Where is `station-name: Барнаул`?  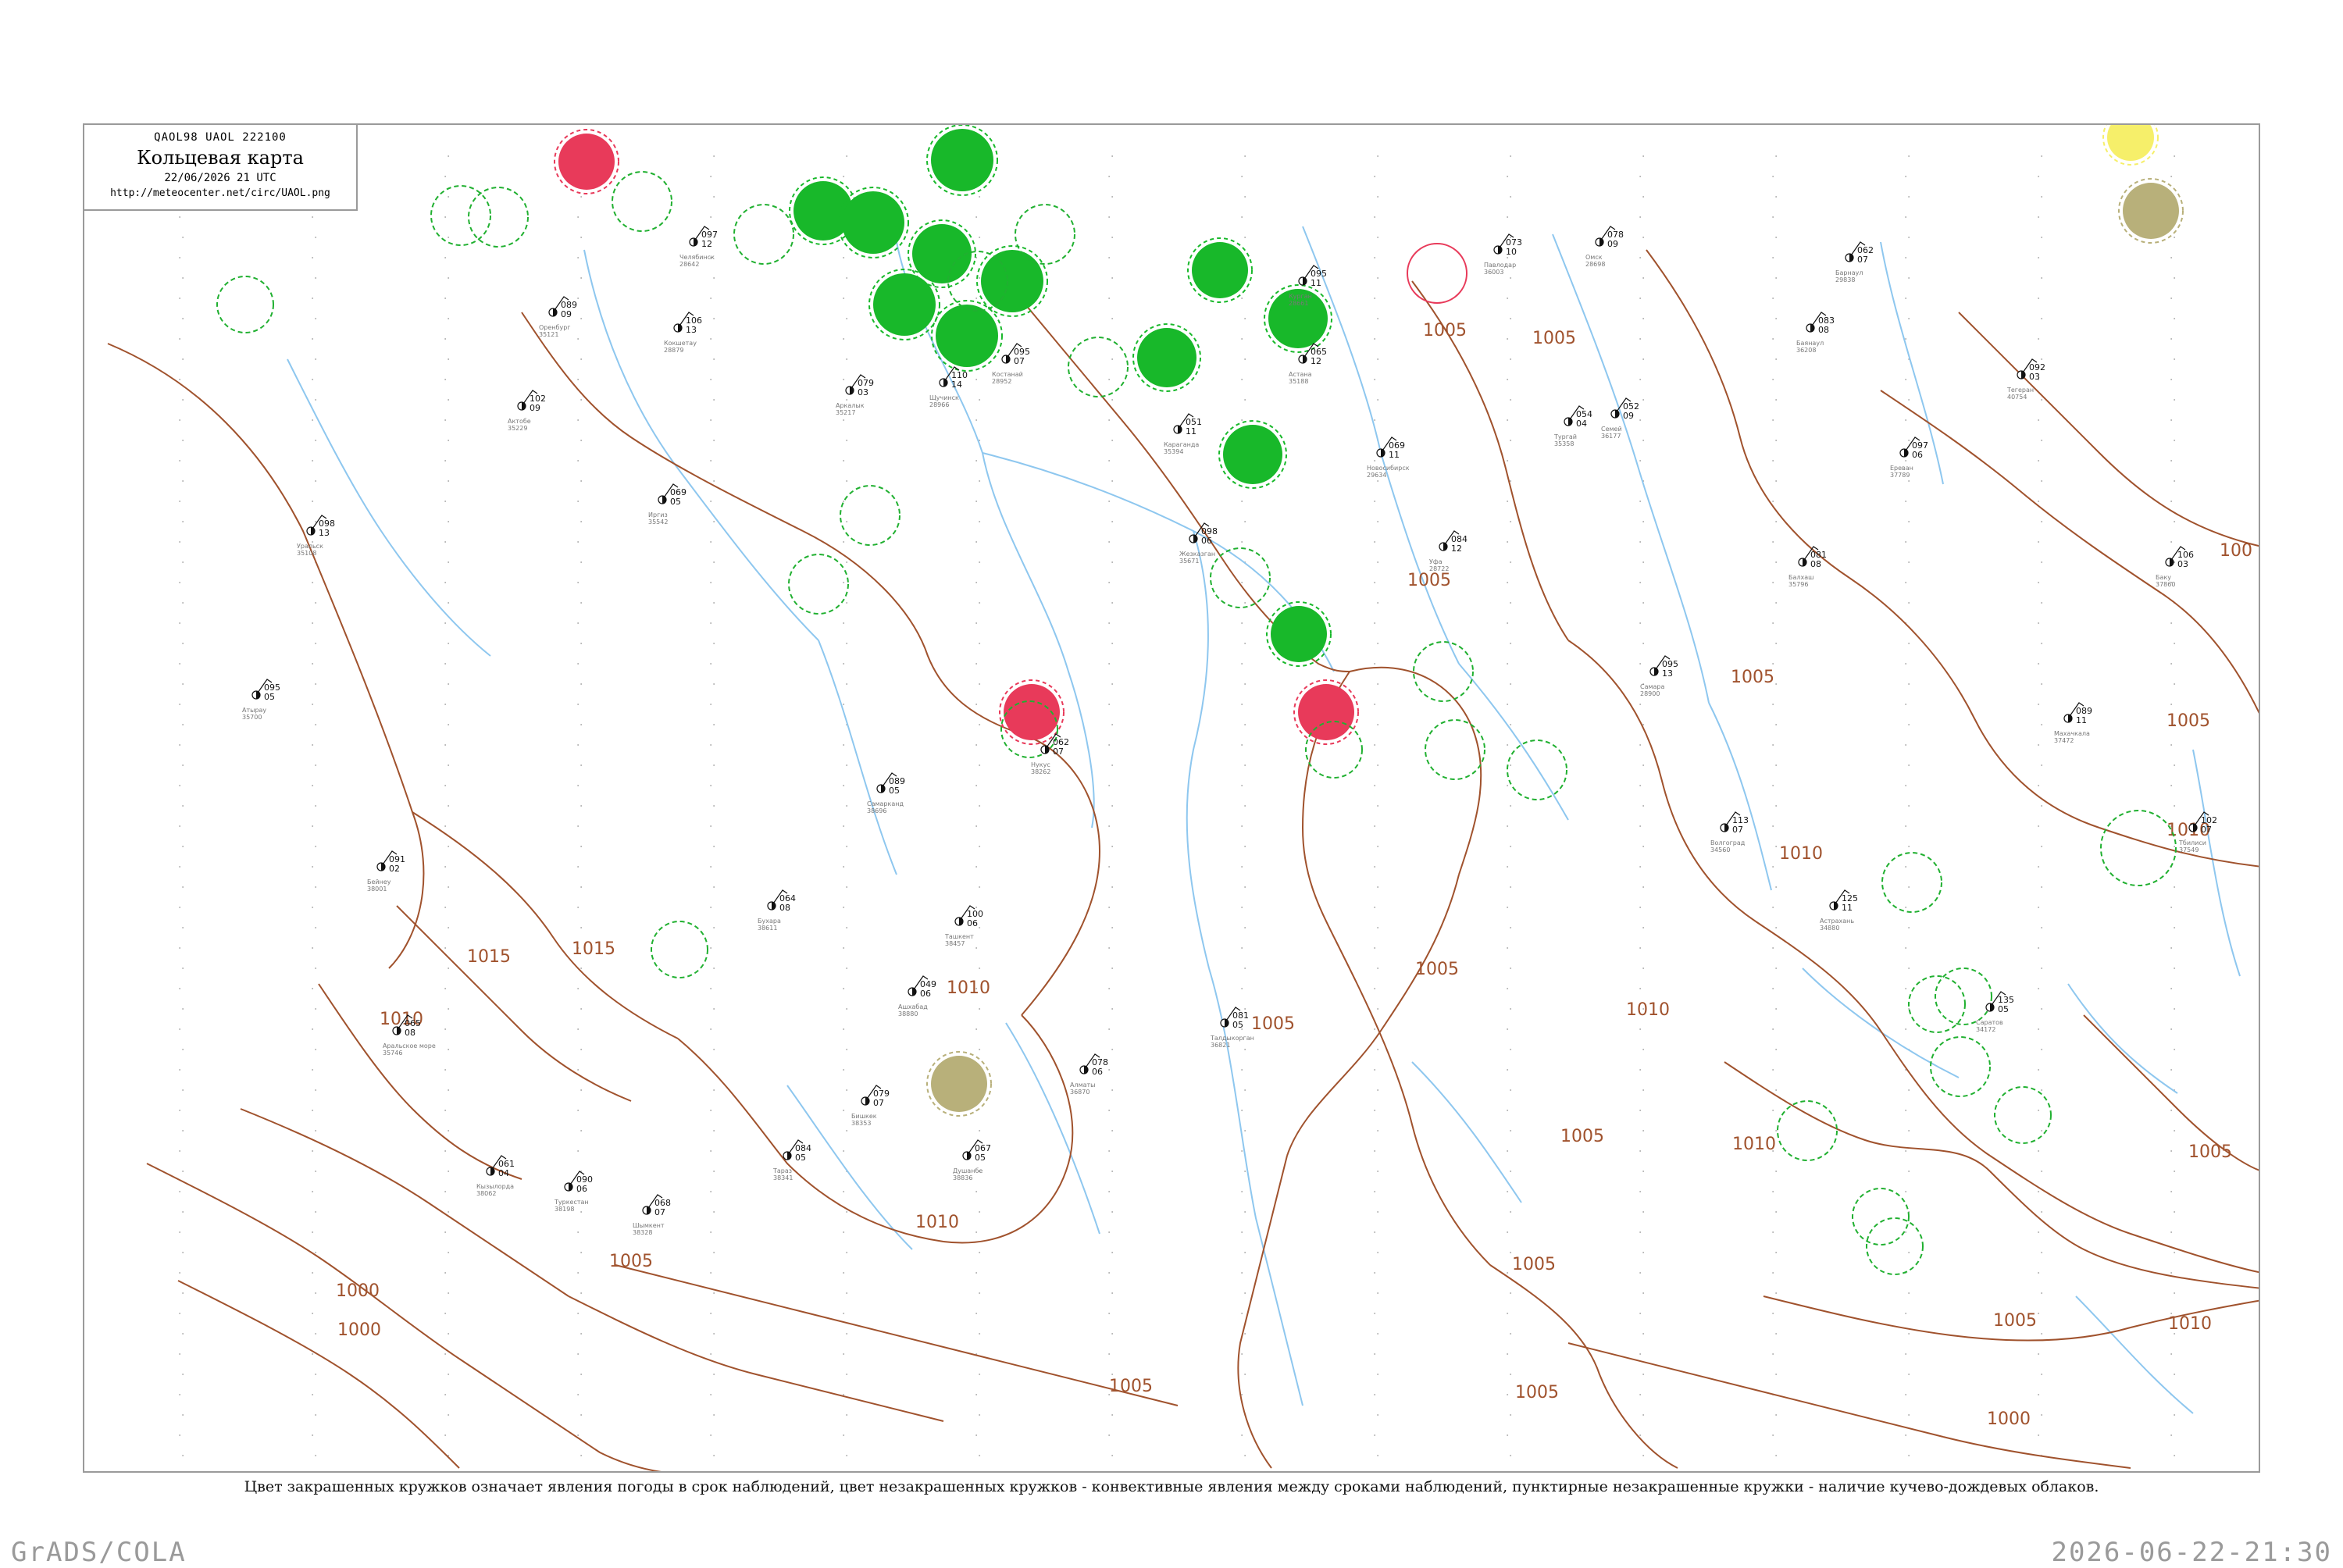
station-name: Барнаул is located at coordinates (1849, 272).